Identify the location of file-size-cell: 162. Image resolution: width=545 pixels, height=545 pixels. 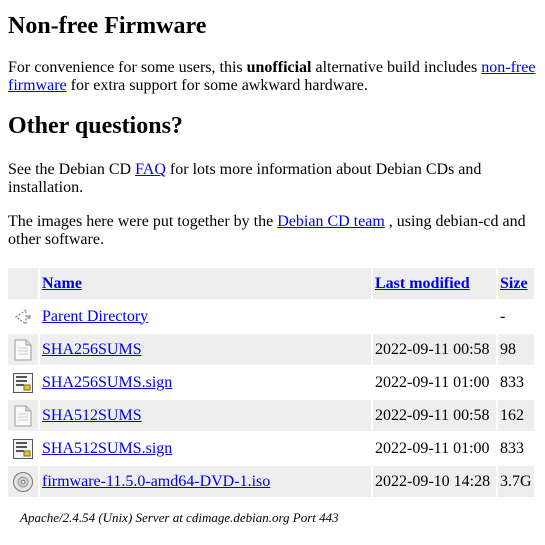
(516, 415).